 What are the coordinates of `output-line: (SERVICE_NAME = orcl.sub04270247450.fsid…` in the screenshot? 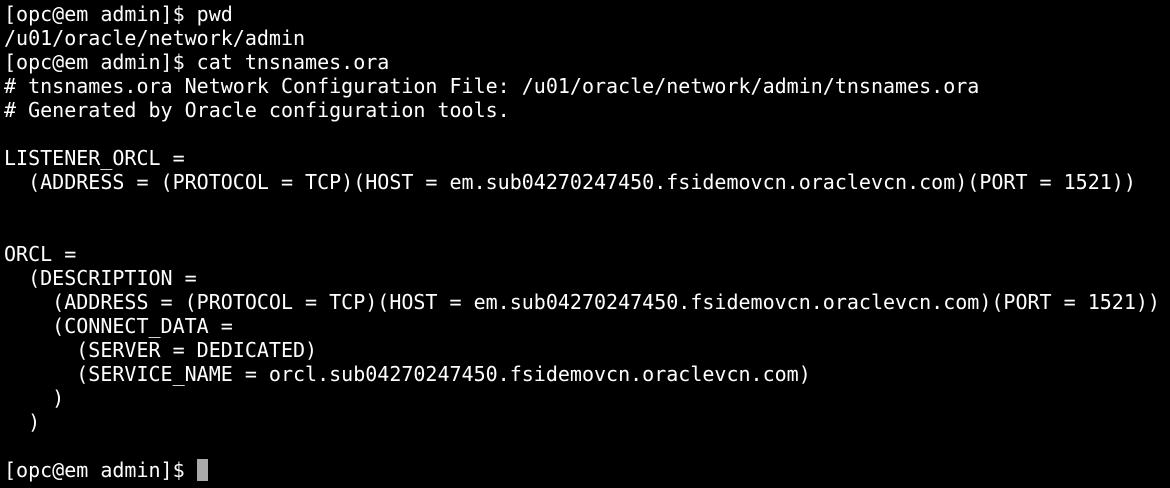 It's located at (407, 374).